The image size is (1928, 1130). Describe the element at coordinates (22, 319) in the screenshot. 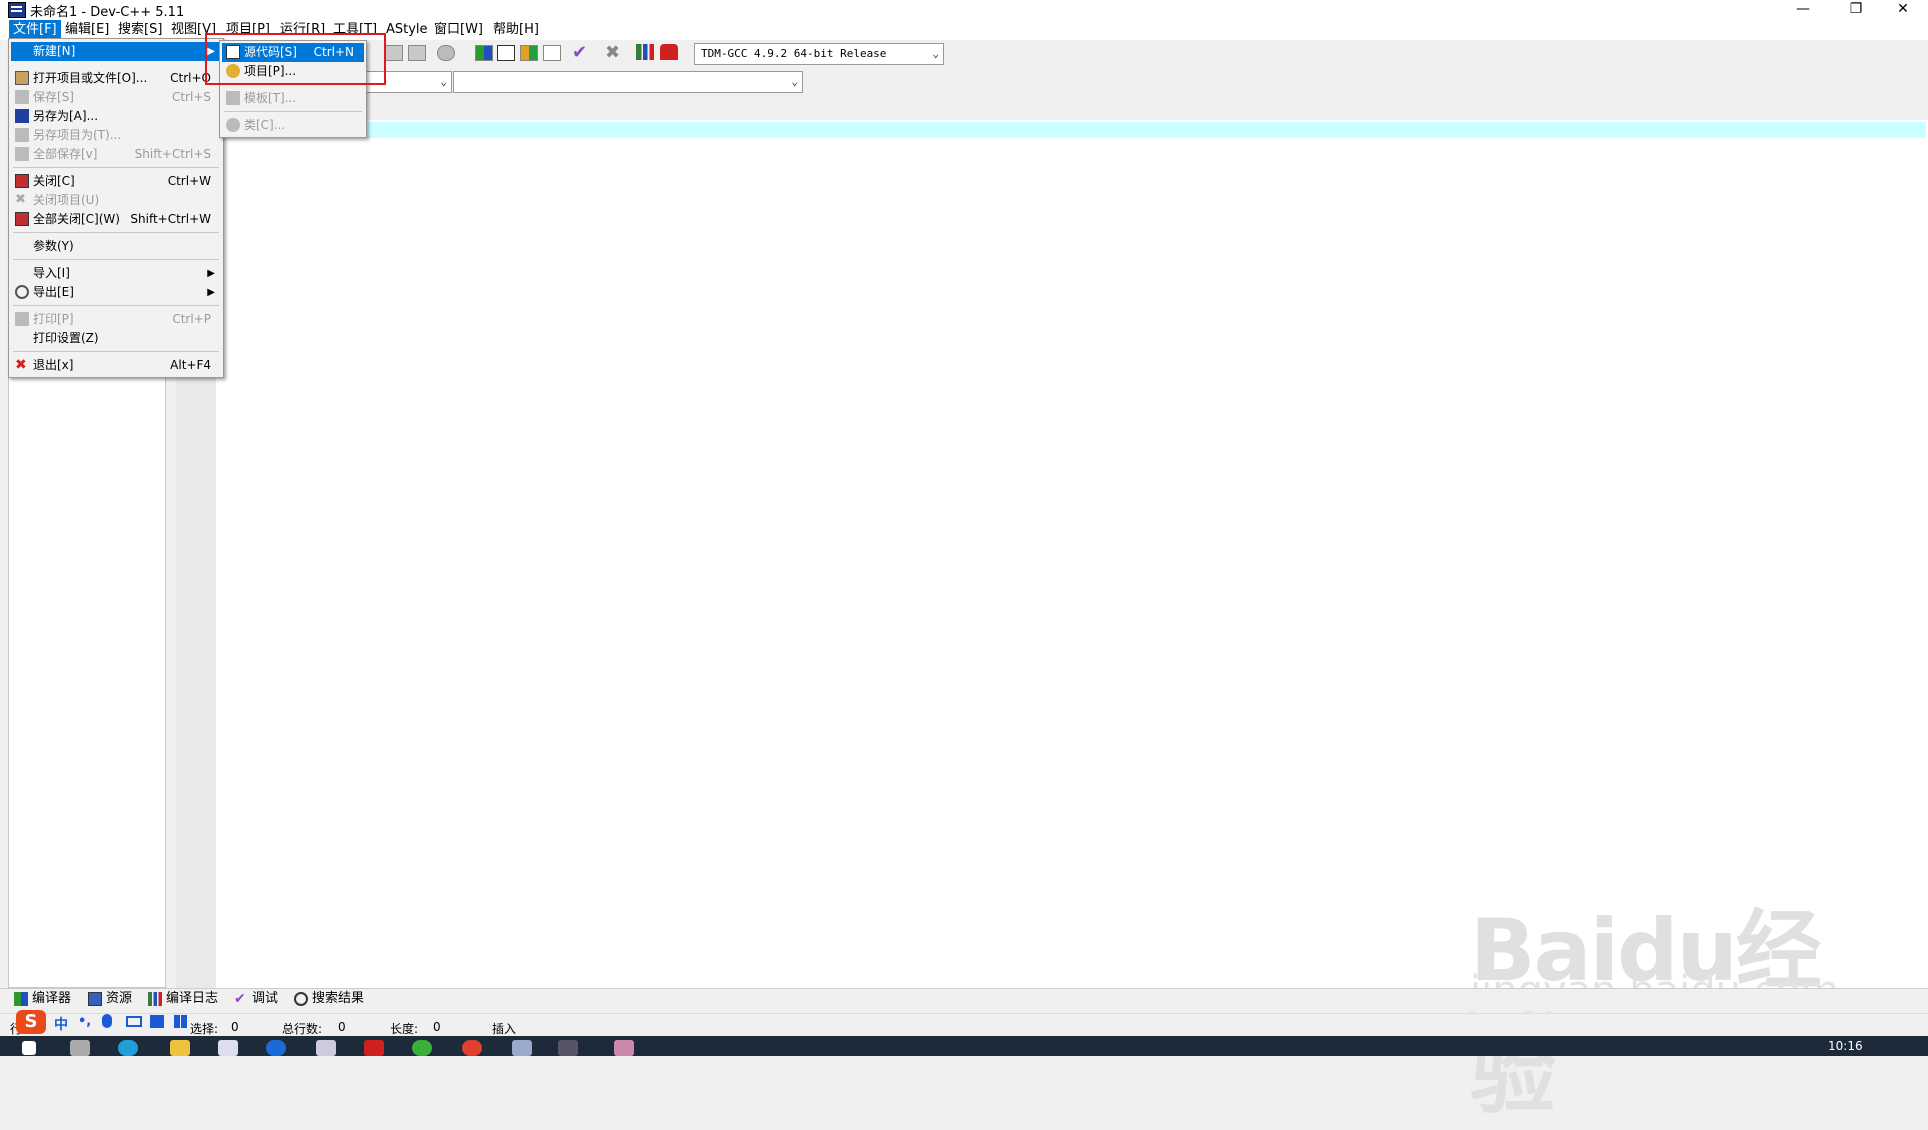

I see `print-icon` at that location.